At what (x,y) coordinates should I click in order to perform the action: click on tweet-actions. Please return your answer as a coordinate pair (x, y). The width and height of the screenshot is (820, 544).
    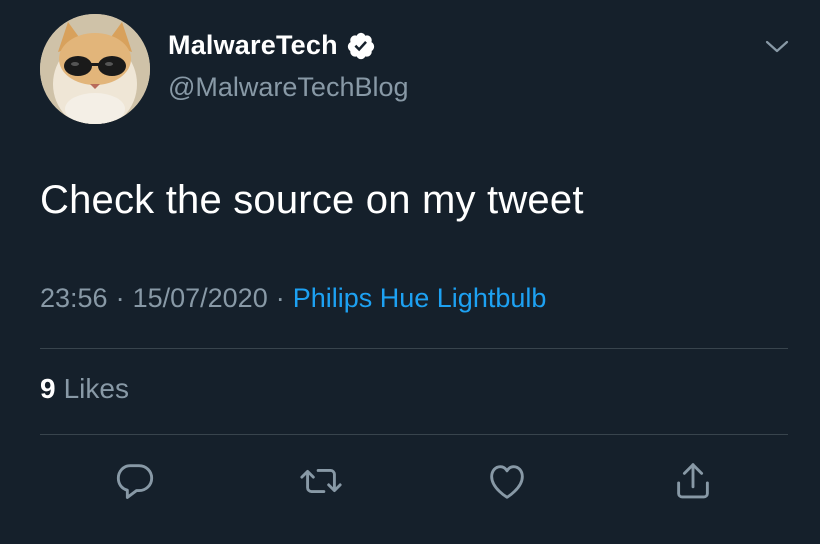
    Looking at the image, I should click on (410, 481).